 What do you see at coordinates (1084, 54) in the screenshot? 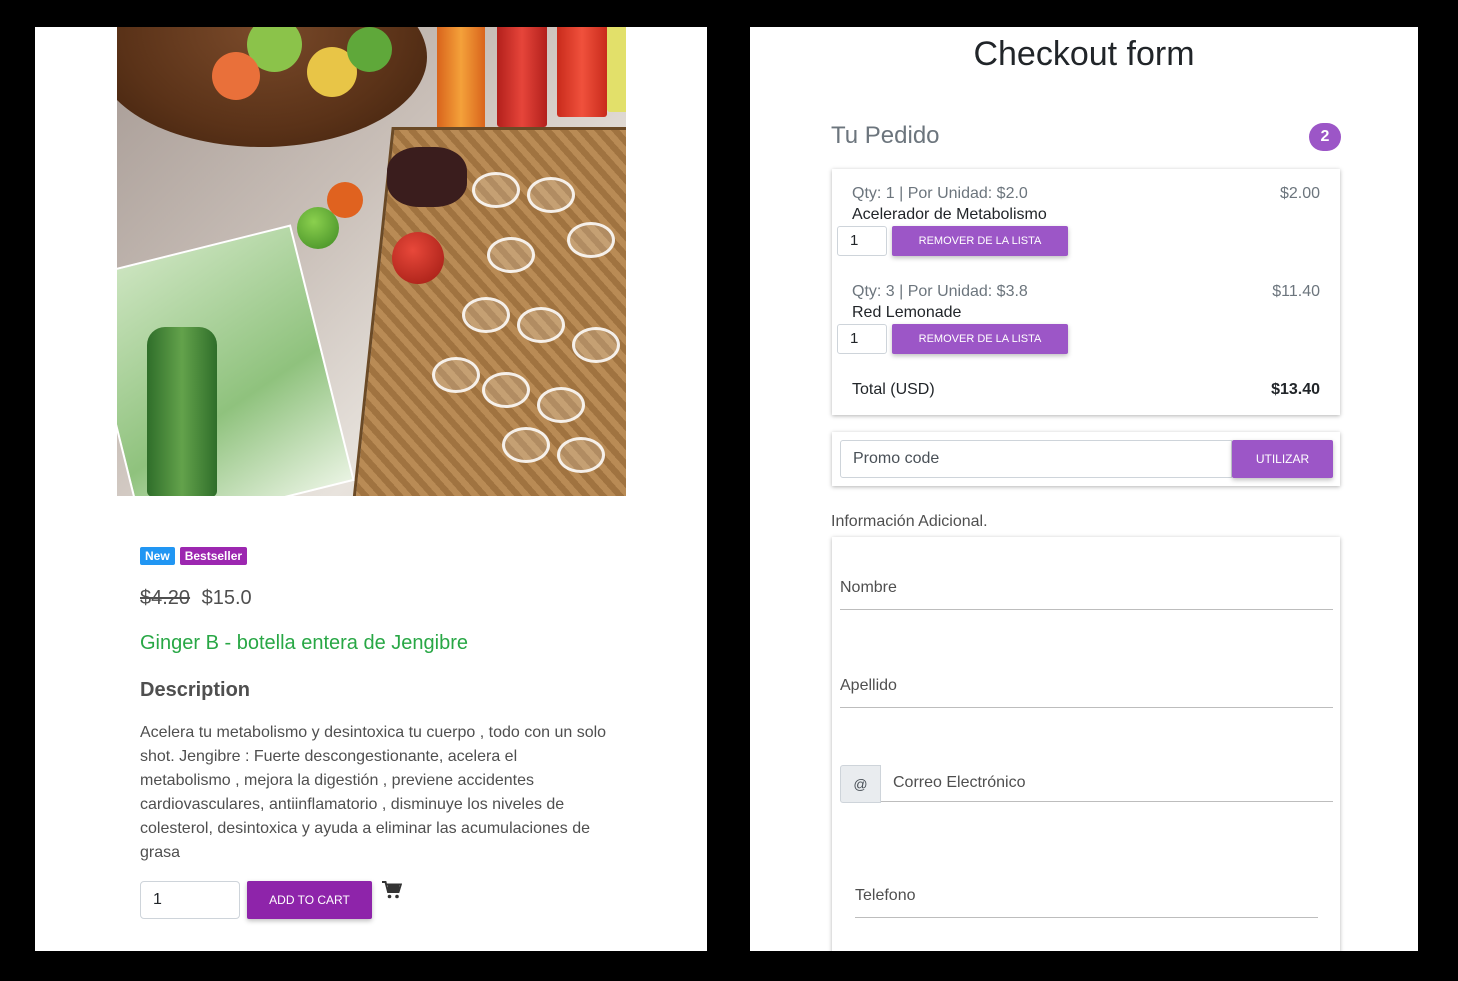
I see `page-title: Checkout form` at bounding box center [1084, 54].